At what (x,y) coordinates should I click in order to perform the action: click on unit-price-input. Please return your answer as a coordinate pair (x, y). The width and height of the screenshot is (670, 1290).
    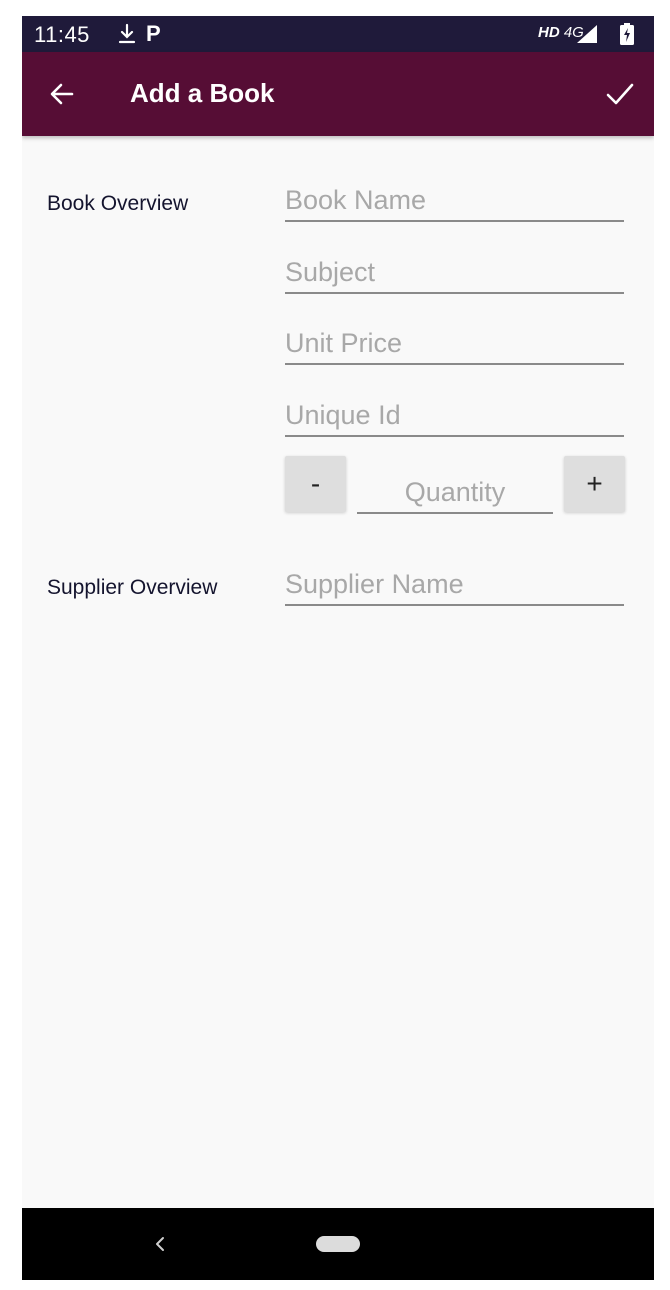
    Looking at the image, I should click on (454, 343).